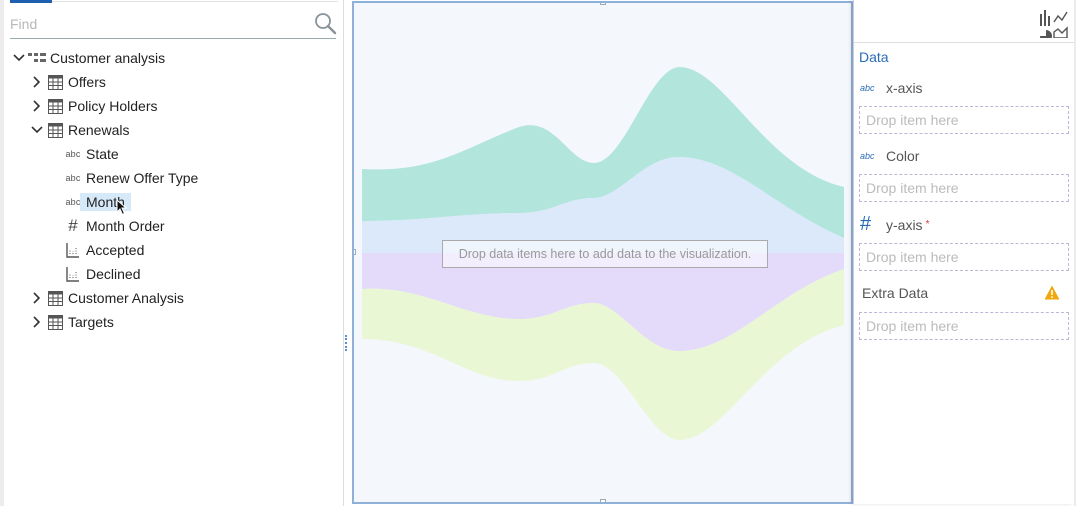 This screenshot has width=1076, height=506. Describe the element at coordinates (348, 253) in the screenshot. I see `panel-splitter` at that location.